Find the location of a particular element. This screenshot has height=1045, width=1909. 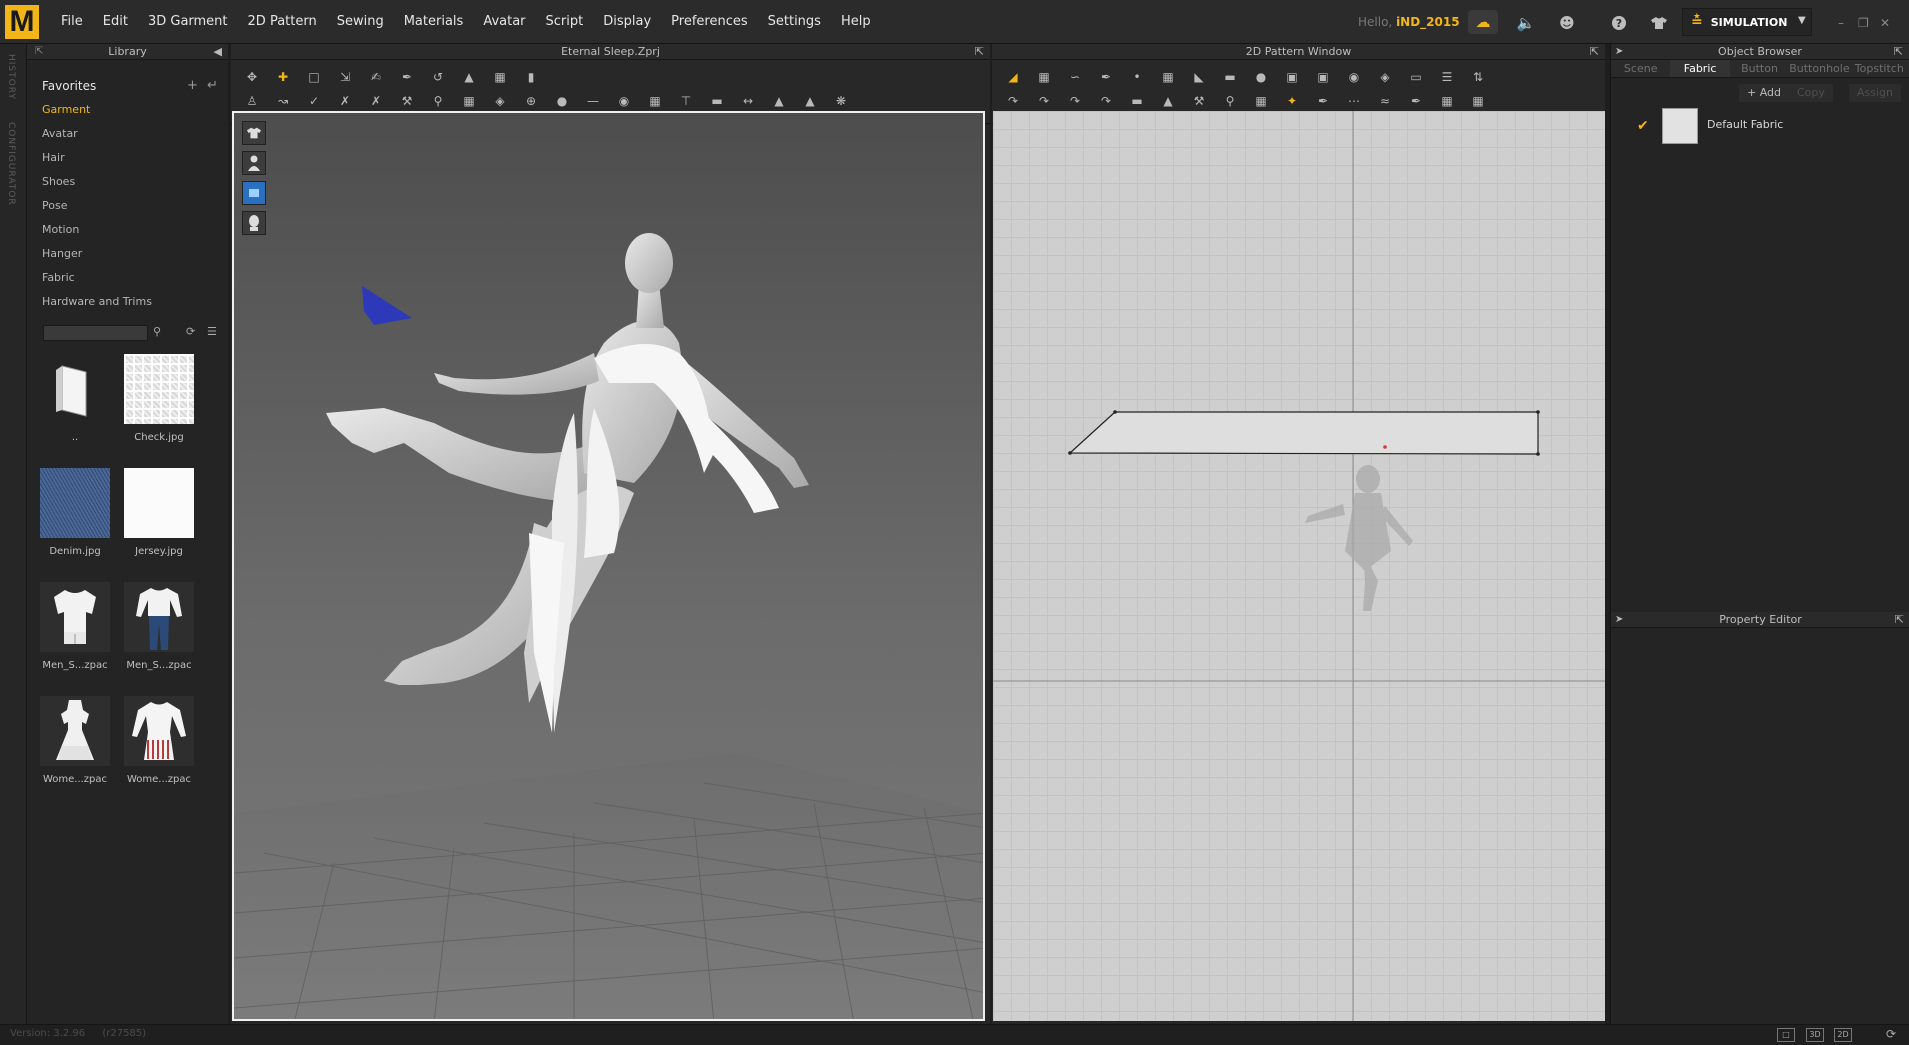

avatar-silhouette-icon is located at coordinates (254, 223).